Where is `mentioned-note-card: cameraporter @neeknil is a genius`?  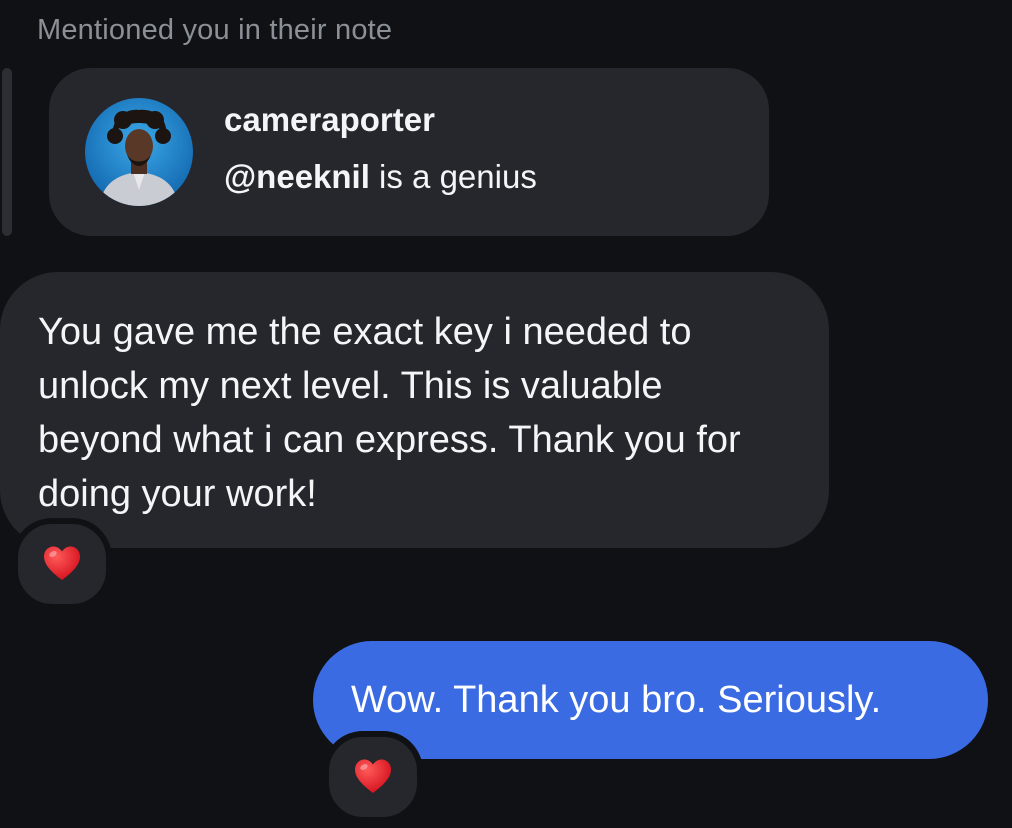 mentioned-note-card: cameraporter @neeknil is a genius is located at coordinates (409, 152).